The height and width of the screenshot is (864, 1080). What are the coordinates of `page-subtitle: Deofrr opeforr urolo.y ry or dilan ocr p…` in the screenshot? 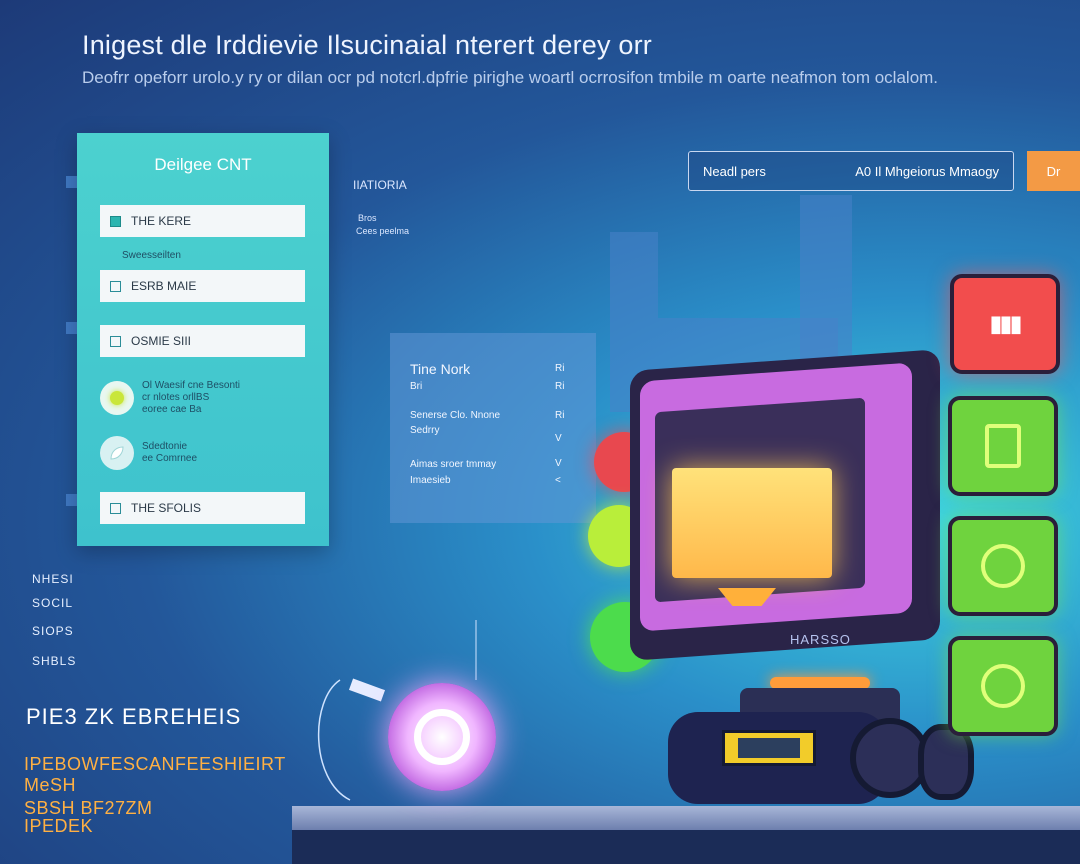 It's located at (510, 77).